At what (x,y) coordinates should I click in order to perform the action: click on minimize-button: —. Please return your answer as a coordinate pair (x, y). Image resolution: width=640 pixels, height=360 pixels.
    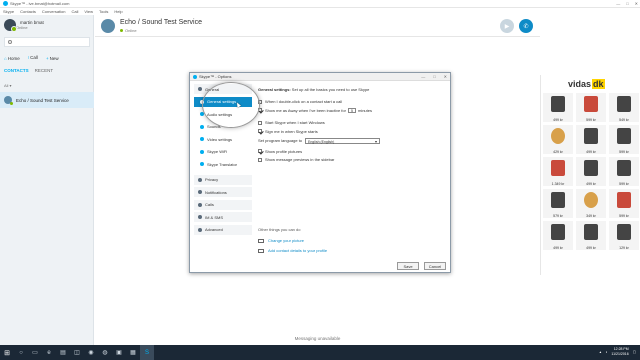
    Looking at the image, I should click on (618, 3).